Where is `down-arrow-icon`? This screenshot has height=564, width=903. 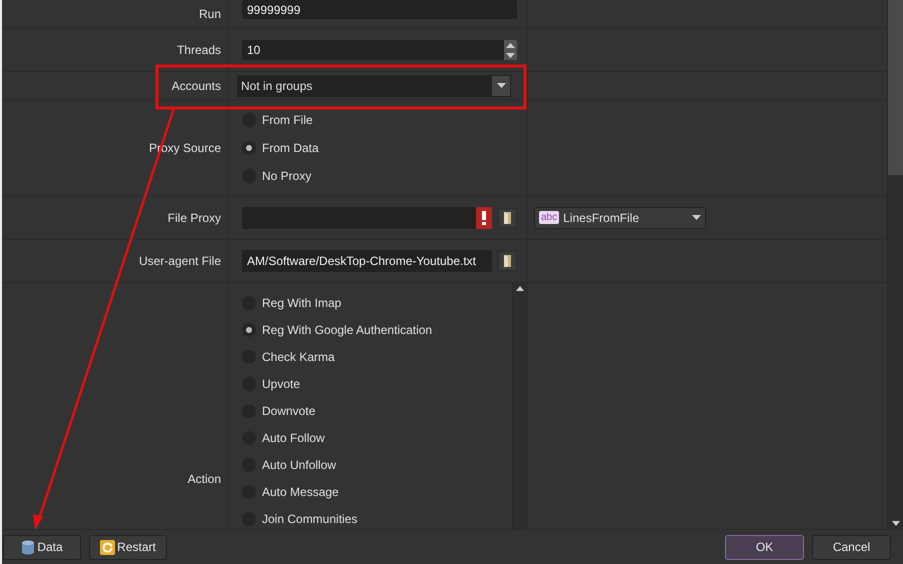
down-arrow-icon is located at coordinates (510, 55).